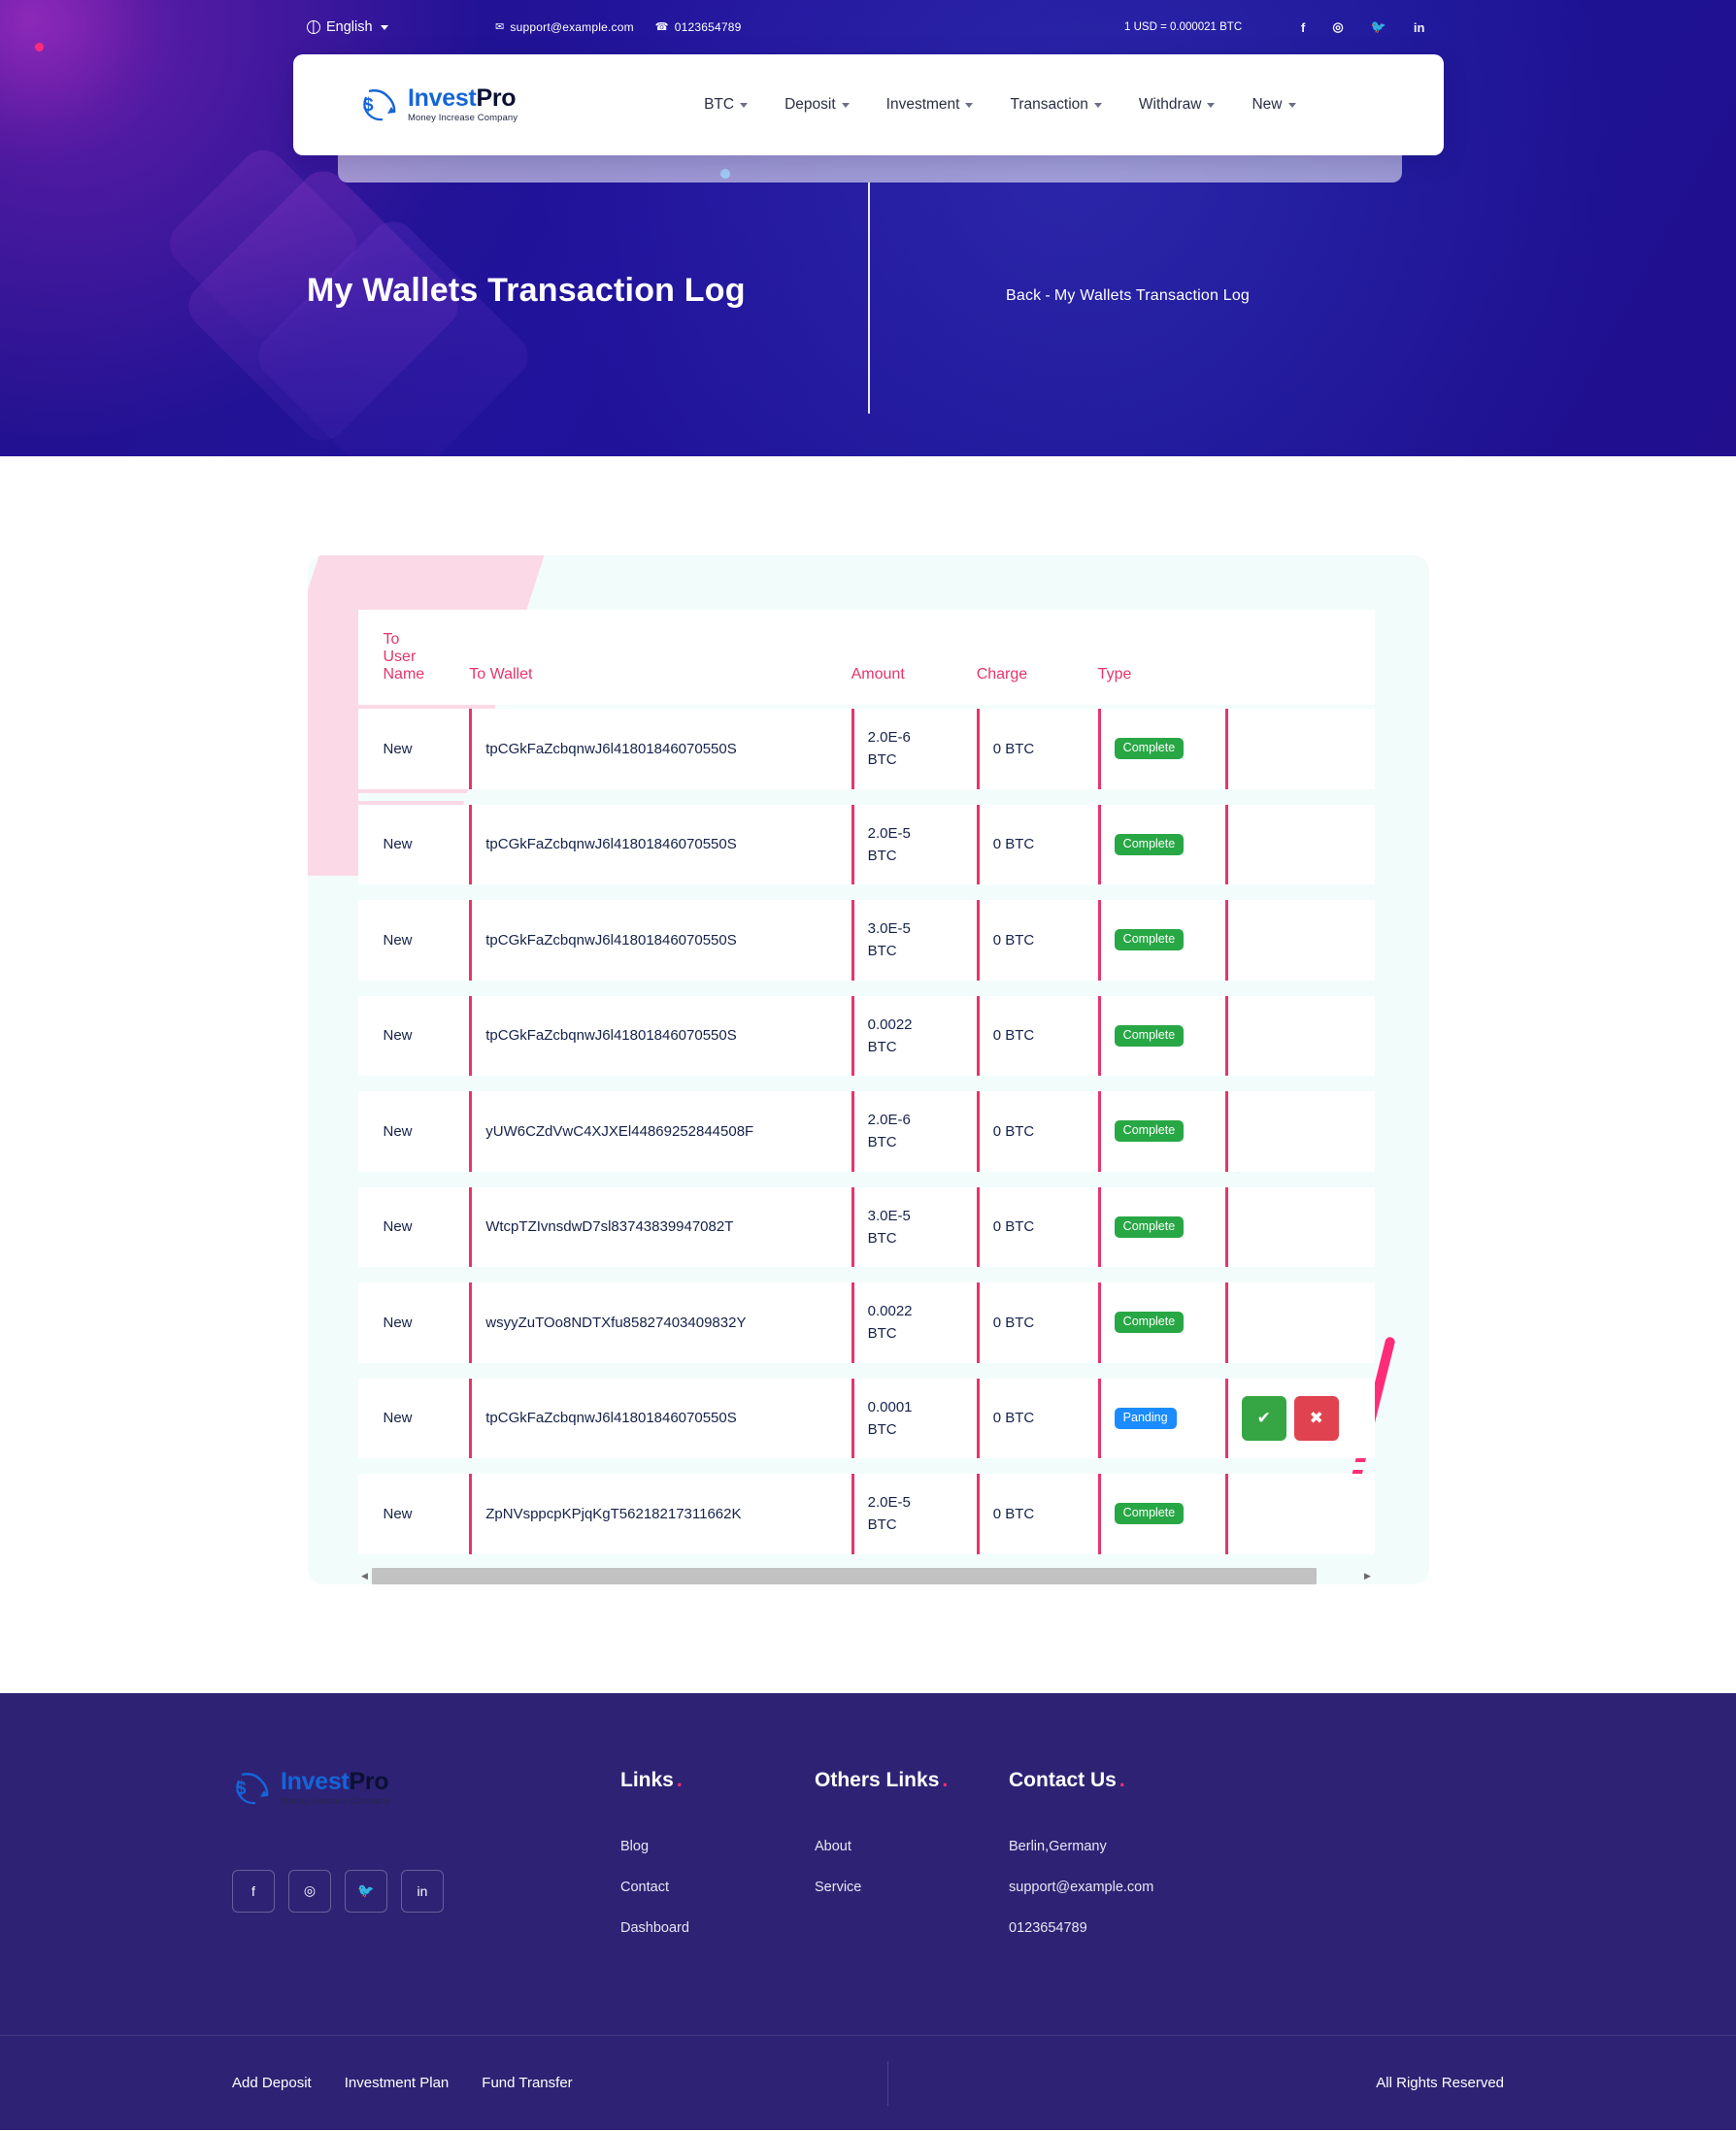 The image size is (1736, 2131). I want to click on breadcrumb-back-link: Back, so click(1024, 295).